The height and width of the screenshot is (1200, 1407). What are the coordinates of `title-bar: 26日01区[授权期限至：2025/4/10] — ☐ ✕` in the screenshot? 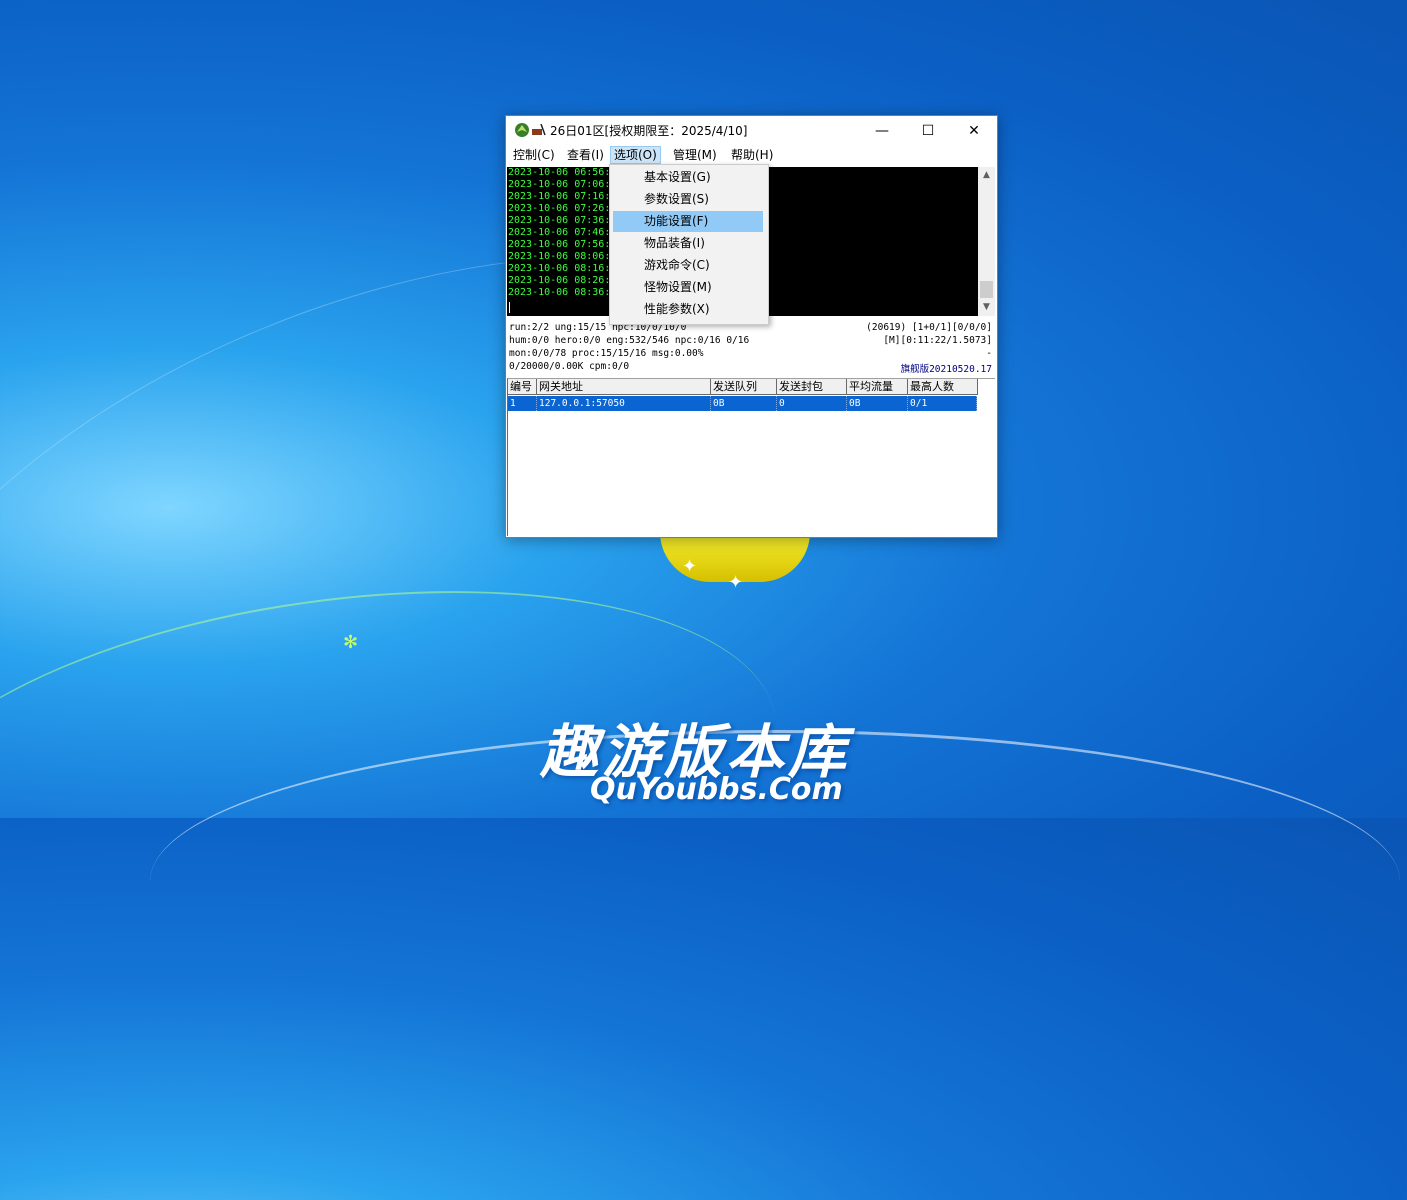 It's located at (751, 130).